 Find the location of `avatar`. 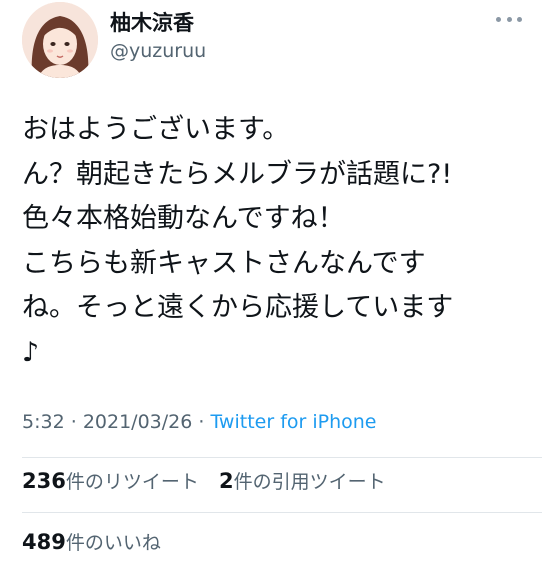

avatar is located at coordinates (60, 40).